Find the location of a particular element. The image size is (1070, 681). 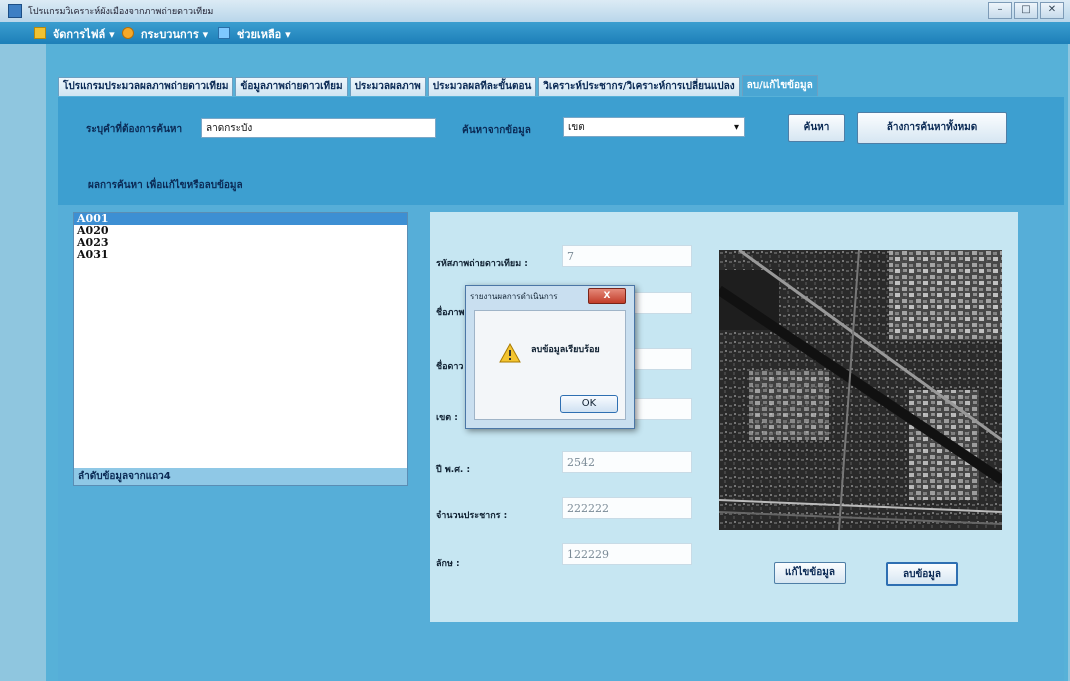

search-criteria-label: ระบุคำที่ต้องการค้นหา is located at coordinates (134, 129).